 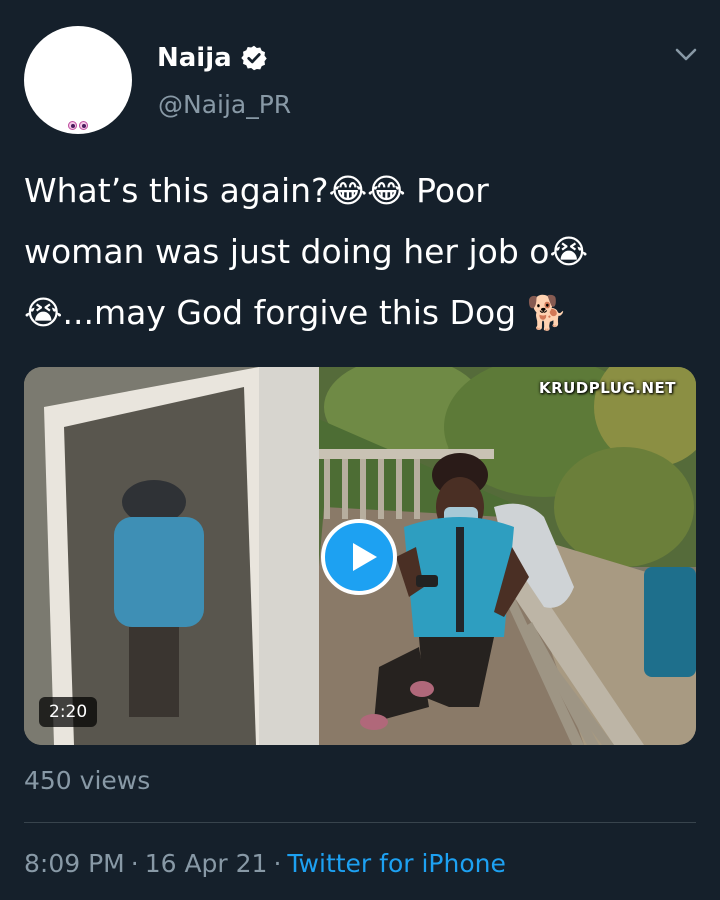 I want to click on verified-badge-icon, so click(x=253, y=58).